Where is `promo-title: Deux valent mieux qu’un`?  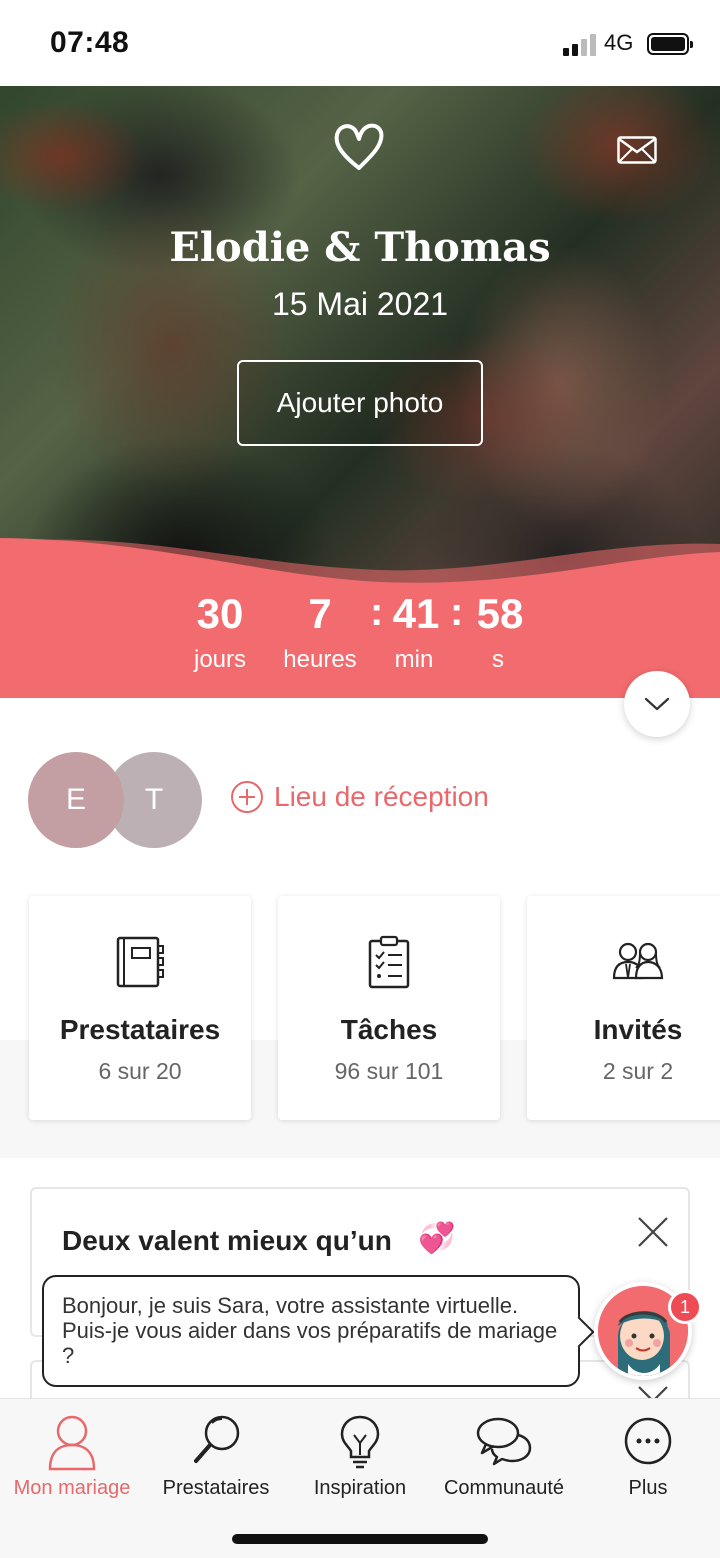
promo-title: Deux valent mieux qu’un is located at coordinates (227, 1240).